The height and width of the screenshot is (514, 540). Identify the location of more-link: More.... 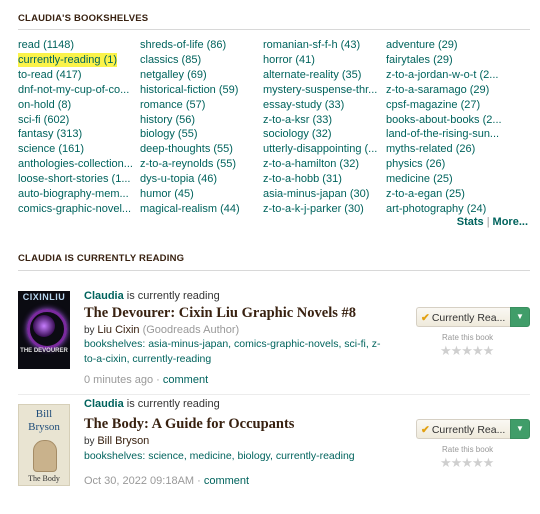
(510, 222).